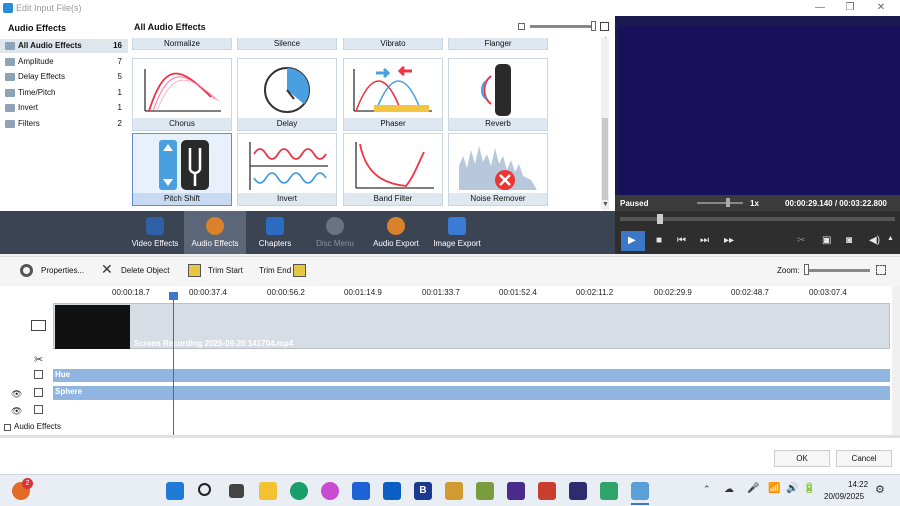 The height and width of the screenshot is (506, 900). What do you see at coordinates (393, 44) in the screenshot?
I see `tile-vibrato: Vibrato` at bounding box center [393, 44].